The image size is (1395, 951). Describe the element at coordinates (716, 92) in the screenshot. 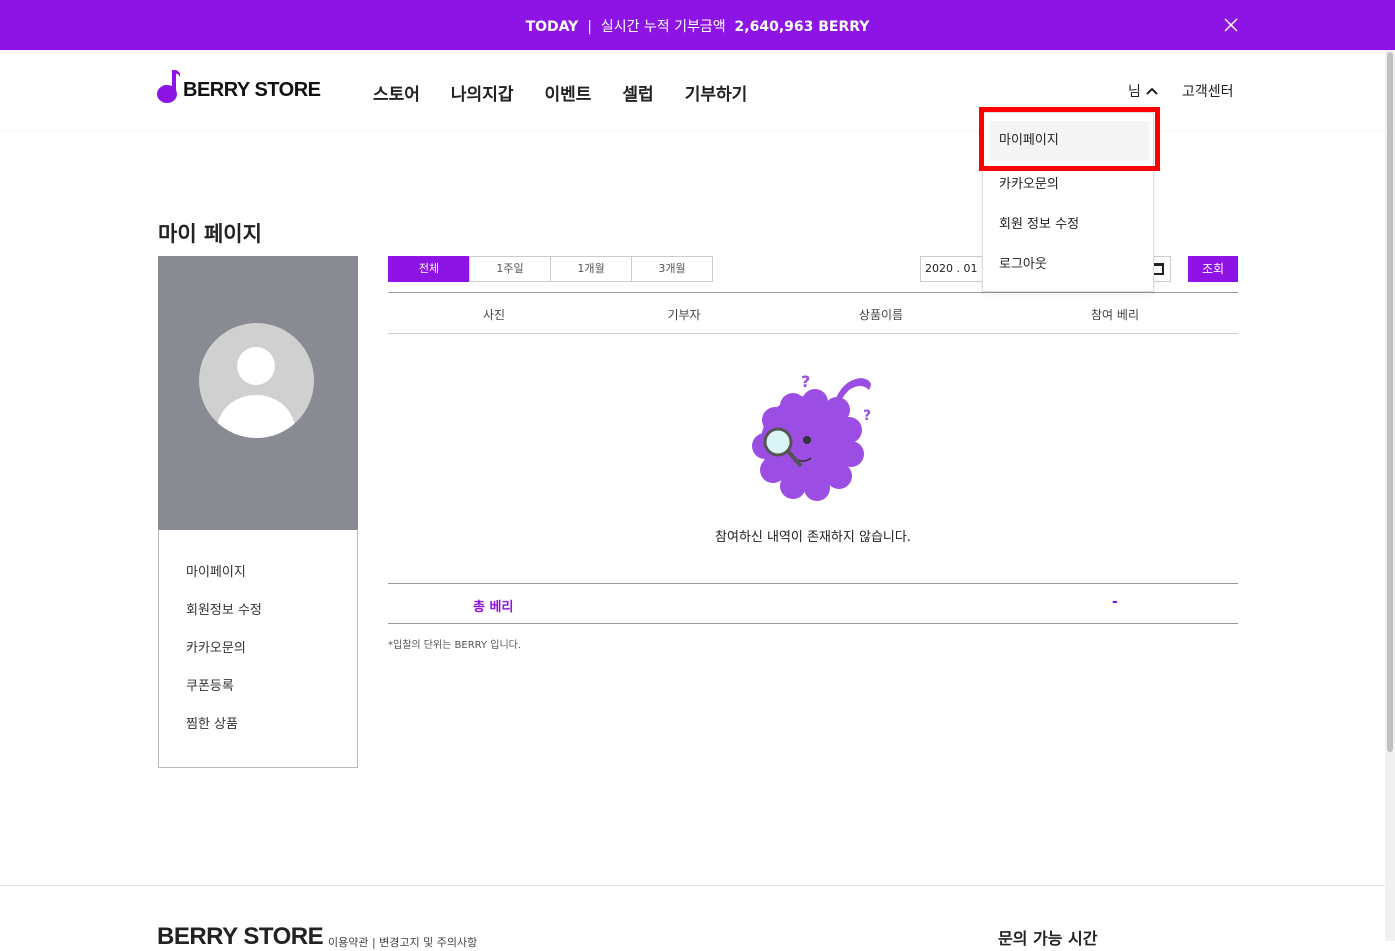

I see `nav-donate: 기부하기` at that location.